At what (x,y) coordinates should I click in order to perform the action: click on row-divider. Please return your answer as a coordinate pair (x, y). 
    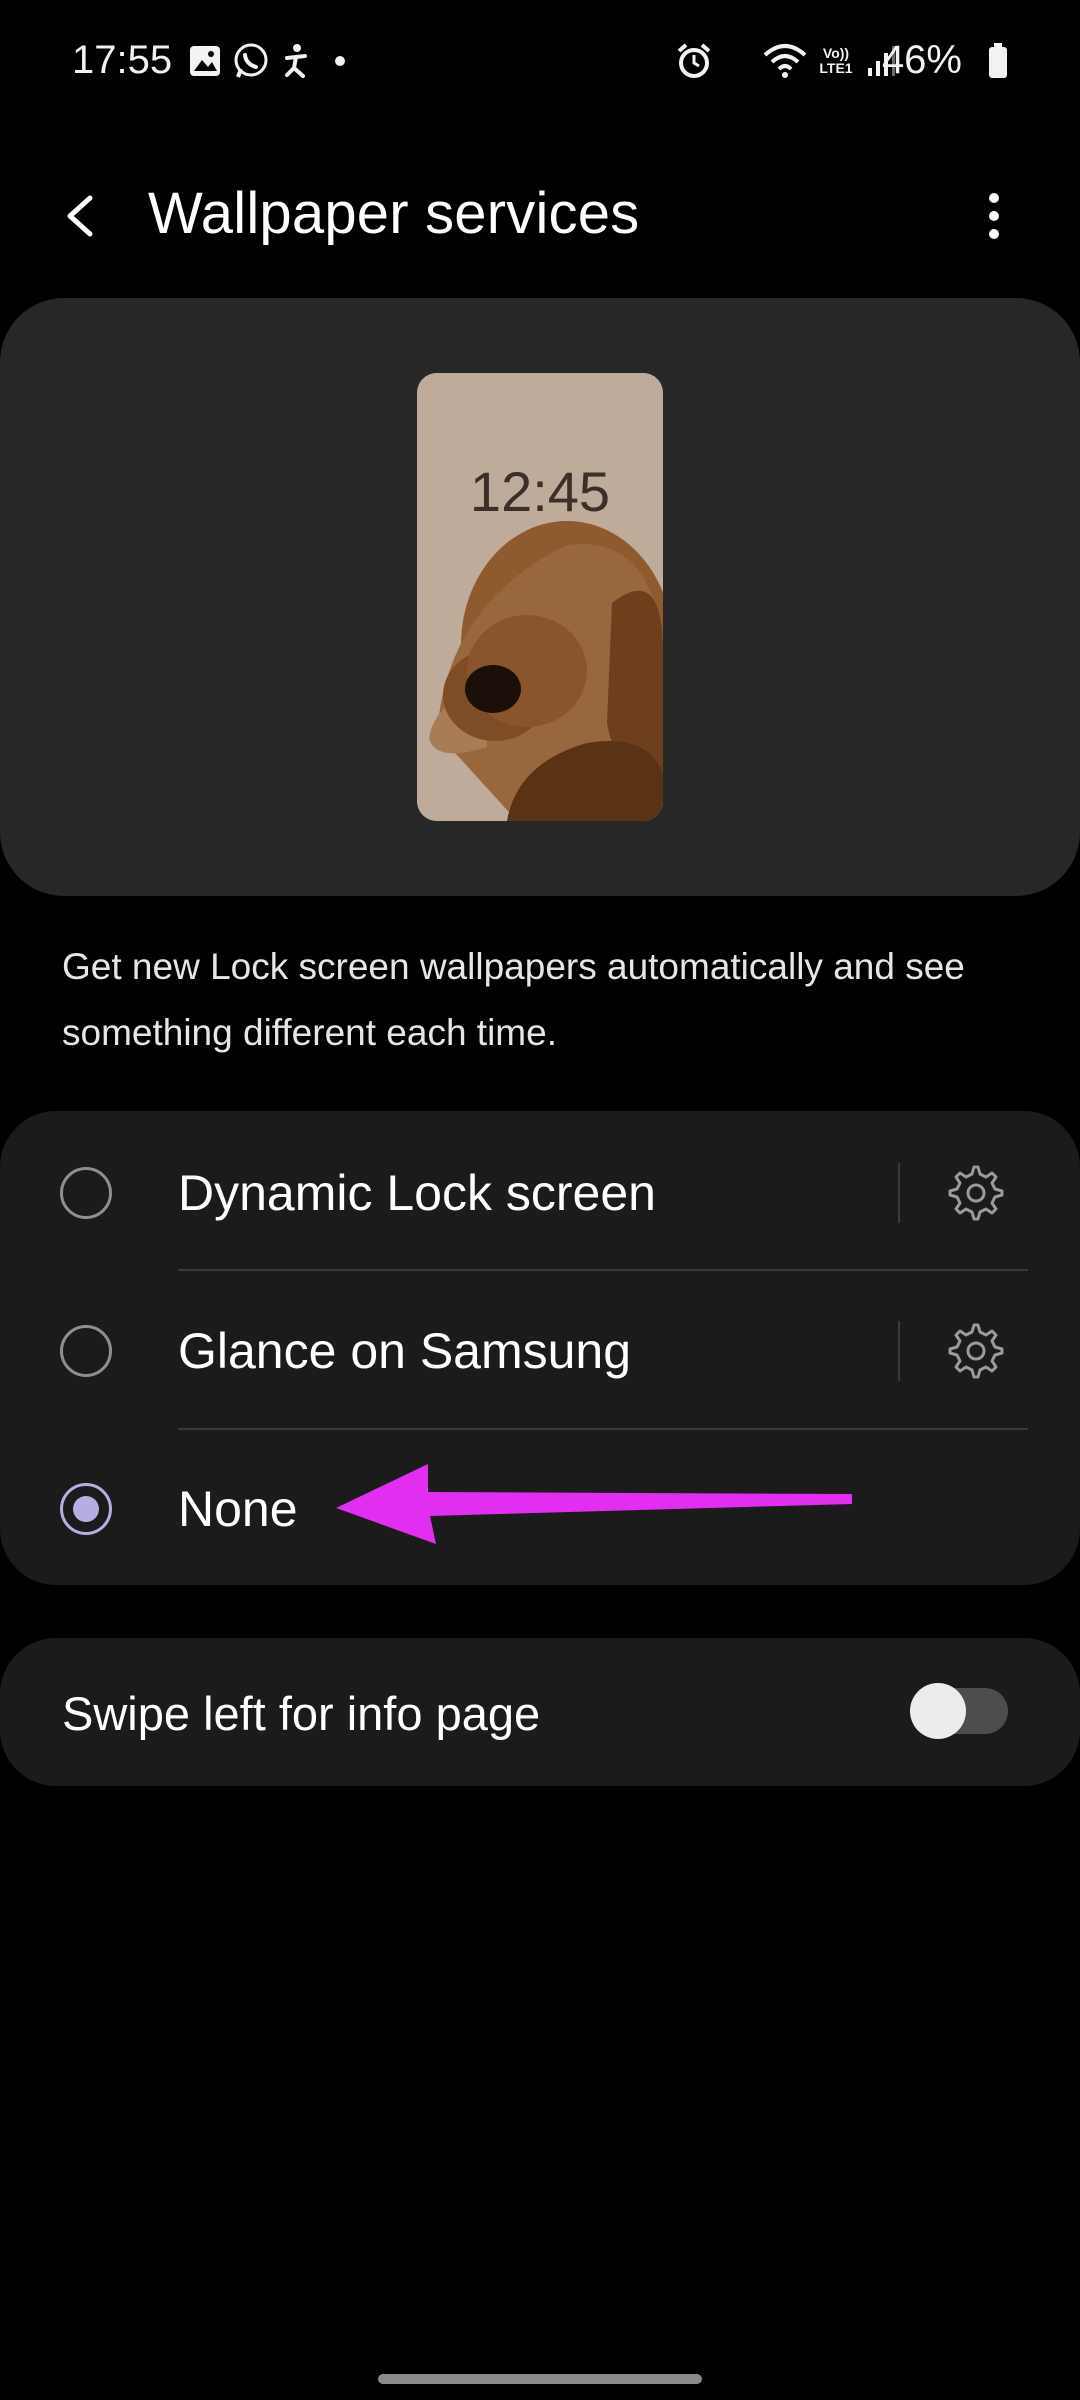
    Looking at the image, I should click on (603, 1270).